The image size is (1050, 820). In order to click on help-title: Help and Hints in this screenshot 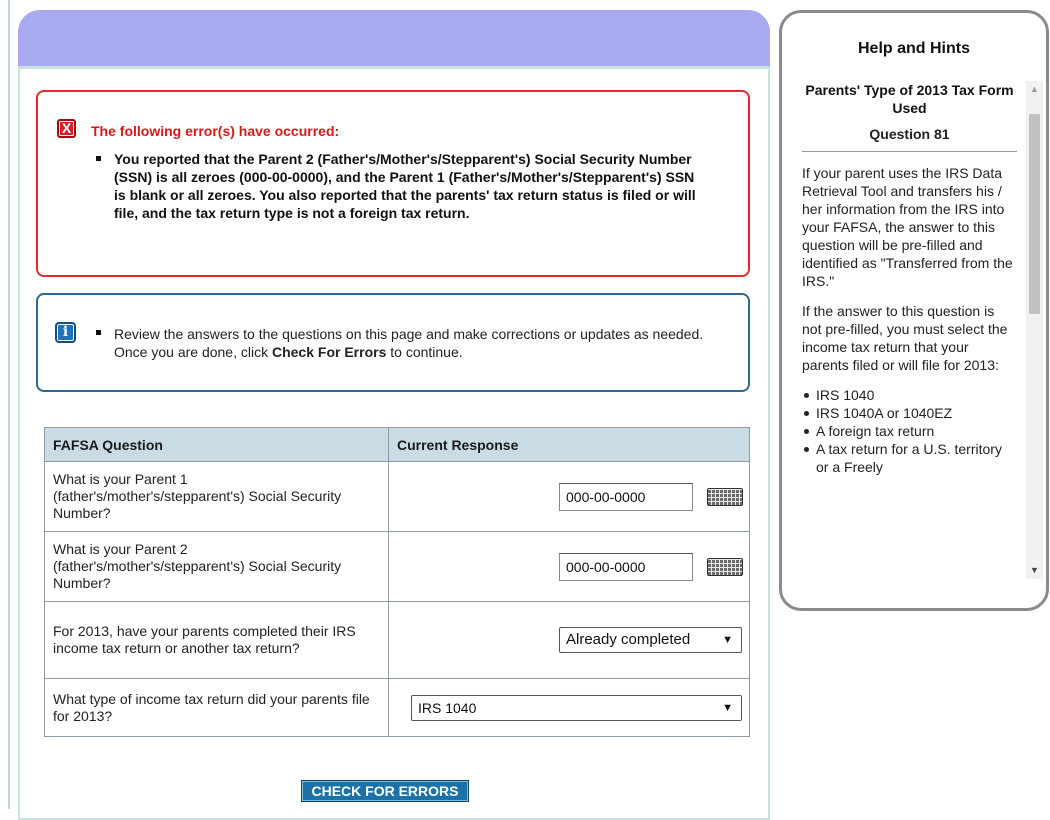, I will do `click(913, 48)`.